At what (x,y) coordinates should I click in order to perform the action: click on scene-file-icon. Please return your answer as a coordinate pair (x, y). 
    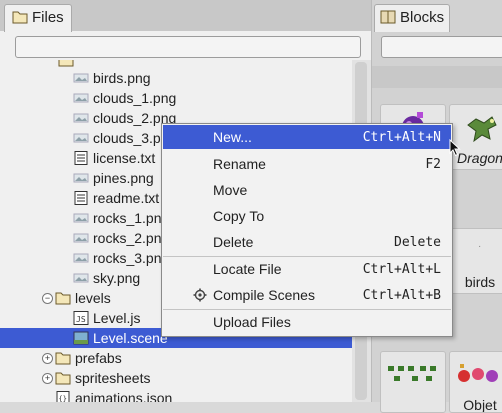
    Looking at the image, I should click on (81, 338).